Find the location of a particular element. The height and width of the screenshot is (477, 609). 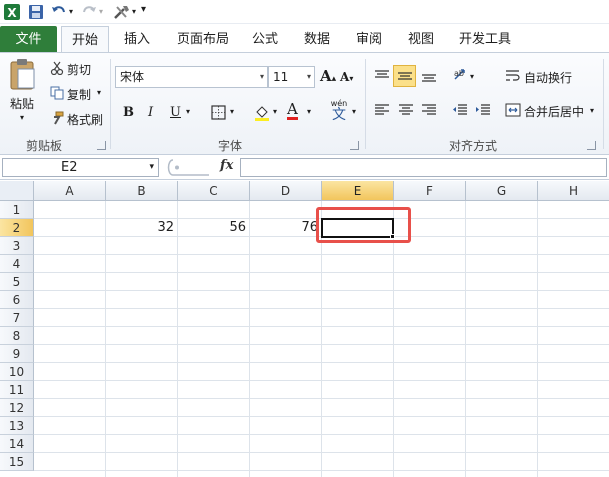

excel-logo-icon: X is located at coordinates (12, 12).